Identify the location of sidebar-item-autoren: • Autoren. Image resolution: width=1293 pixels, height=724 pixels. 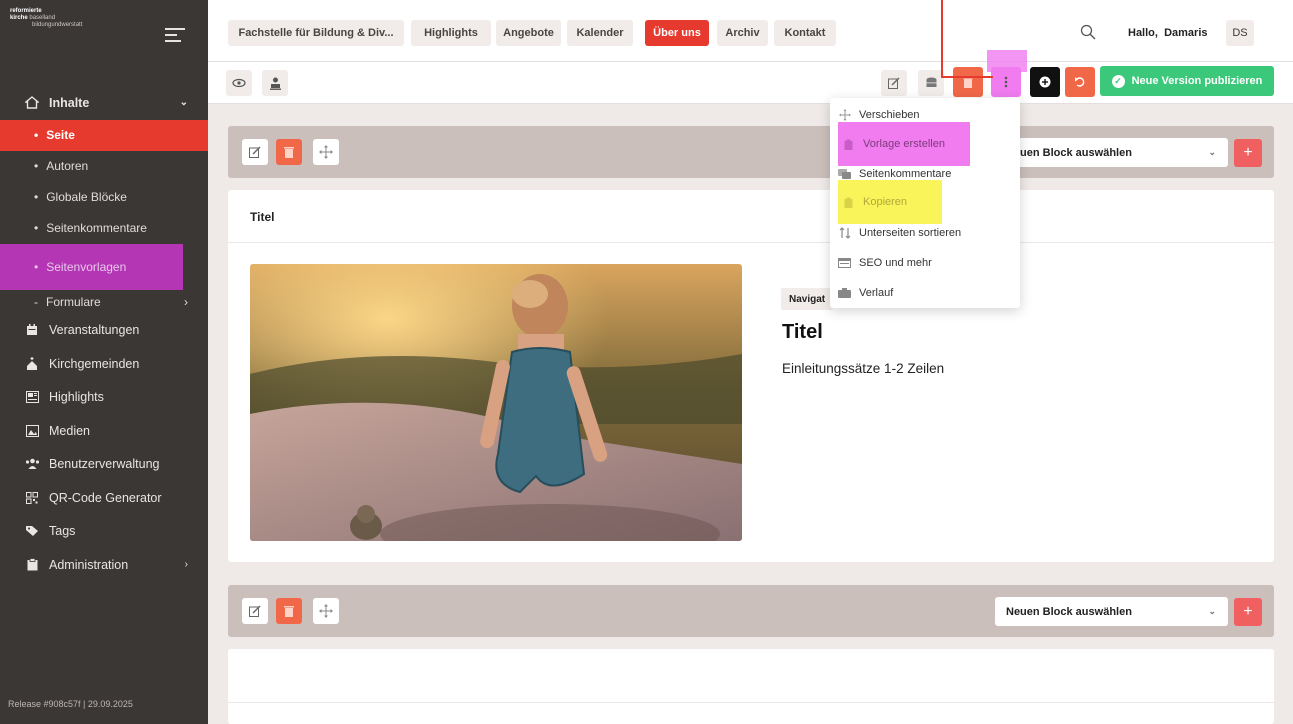
(104, 166).